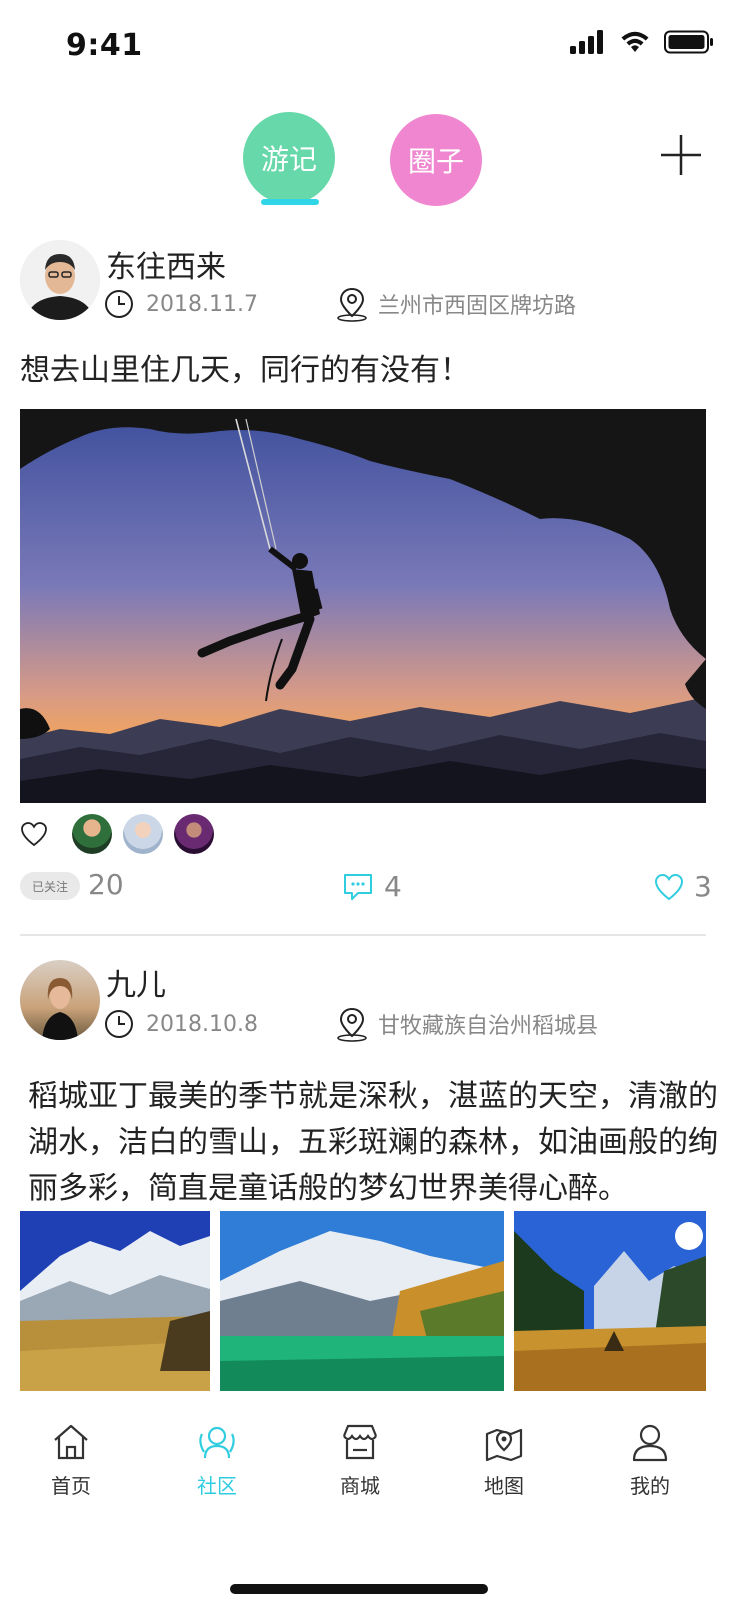 Image resolution: width=750 pixels, height=1624 pixels. What do you see at coordinates (202, 1024) in the screenshot?
I see `post-date: 2018.10.8` at bounding box center [202, 1024].